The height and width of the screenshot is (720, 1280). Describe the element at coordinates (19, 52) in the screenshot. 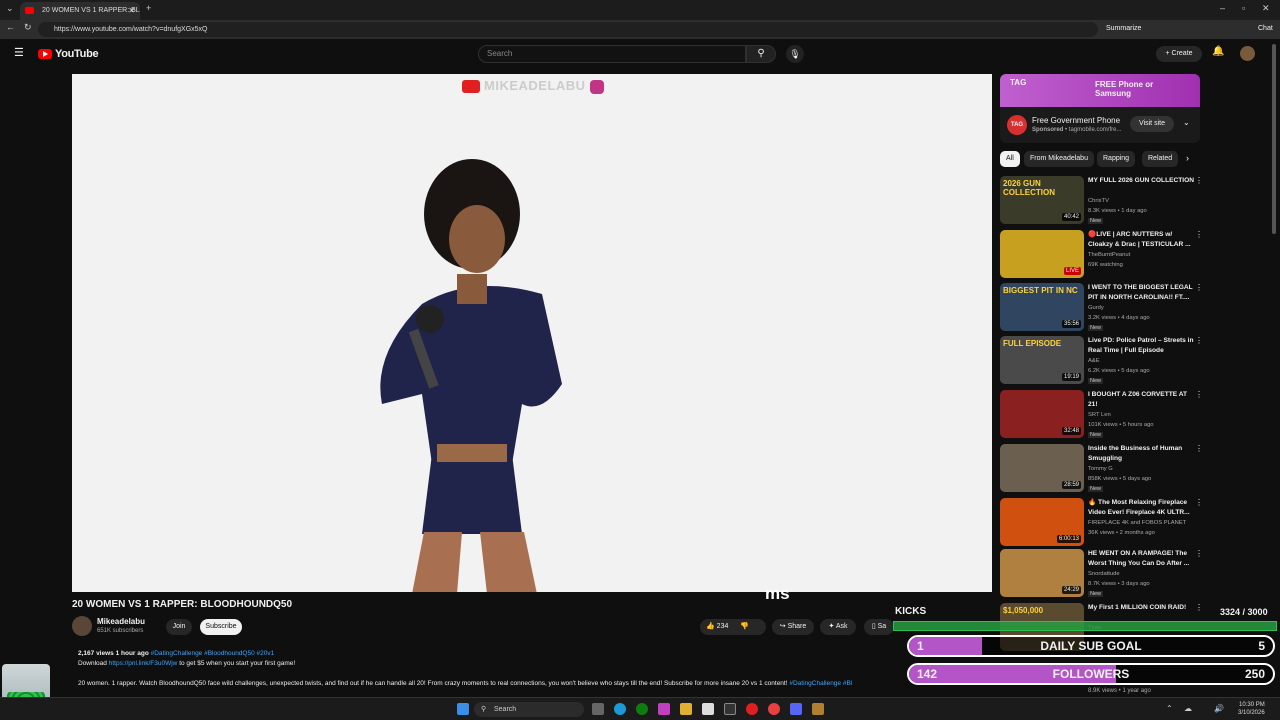

I see `menu-icon: ☰` at that location.